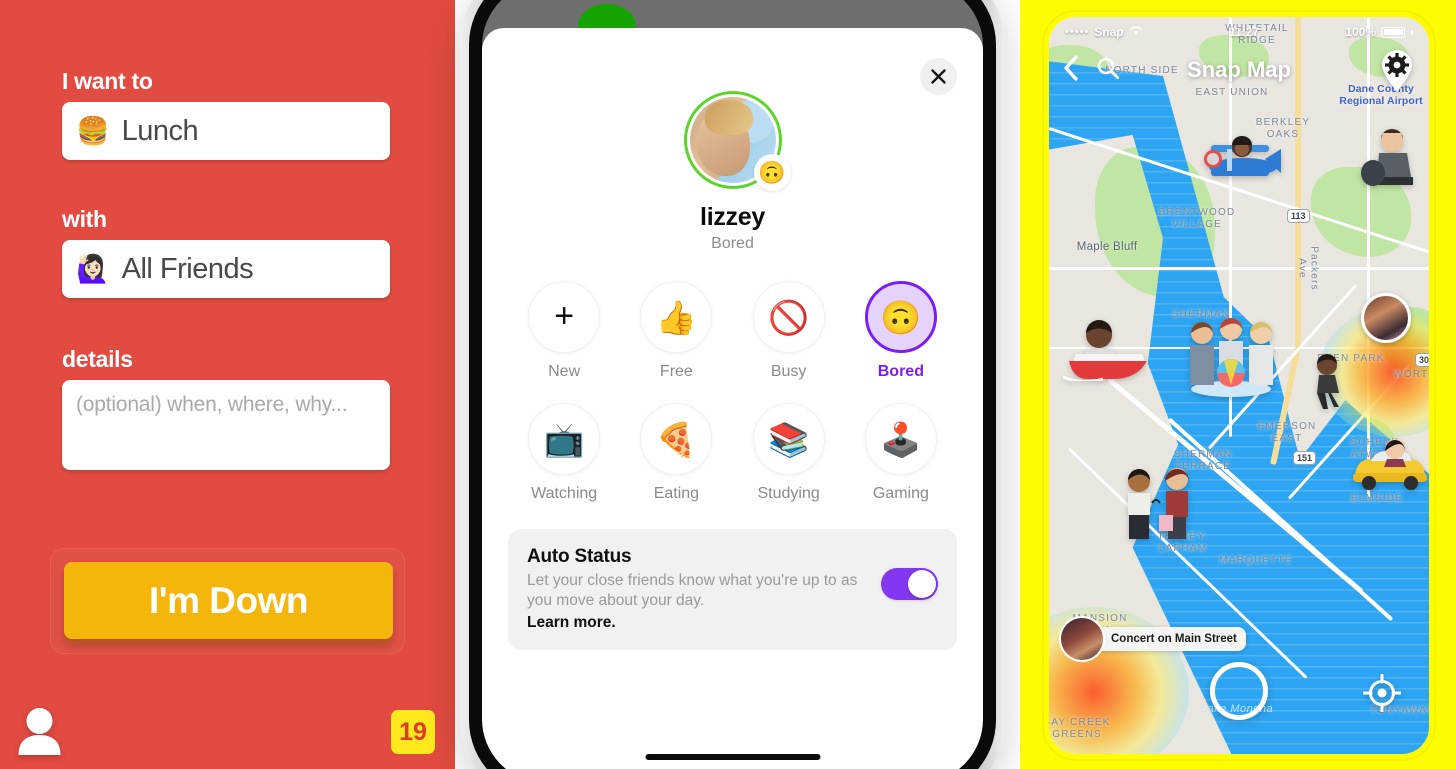  Describe the element at coordinates (788, 493) in the screenshot. I see `status-label-studying: Studying` at that location.